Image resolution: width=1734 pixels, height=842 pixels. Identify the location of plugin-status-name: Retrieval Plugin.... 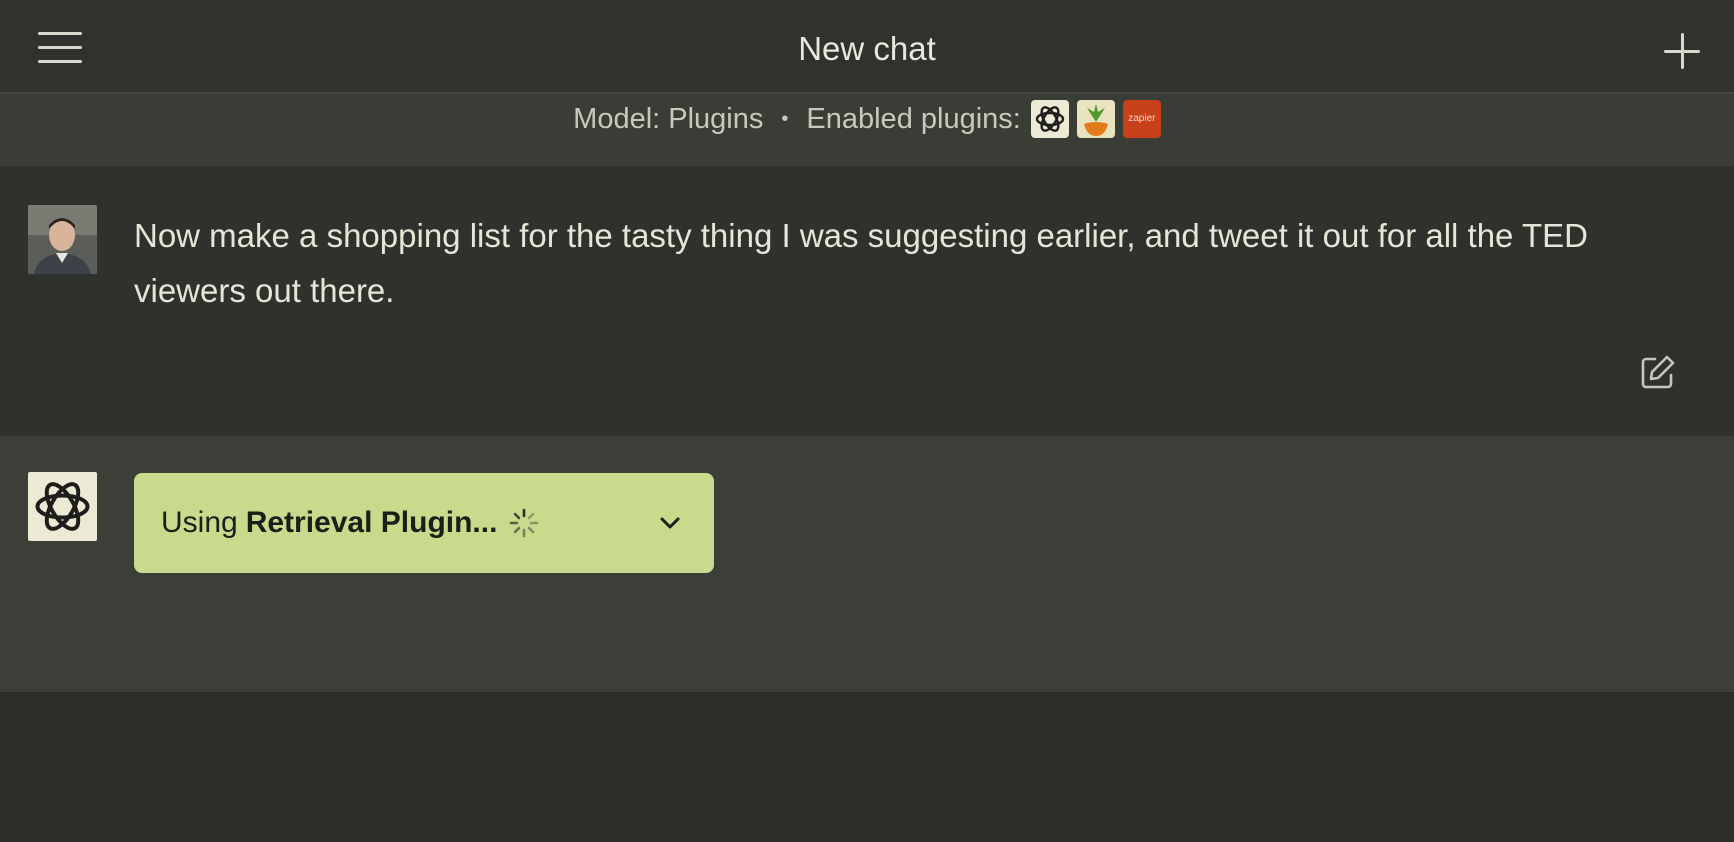
(371, 522).